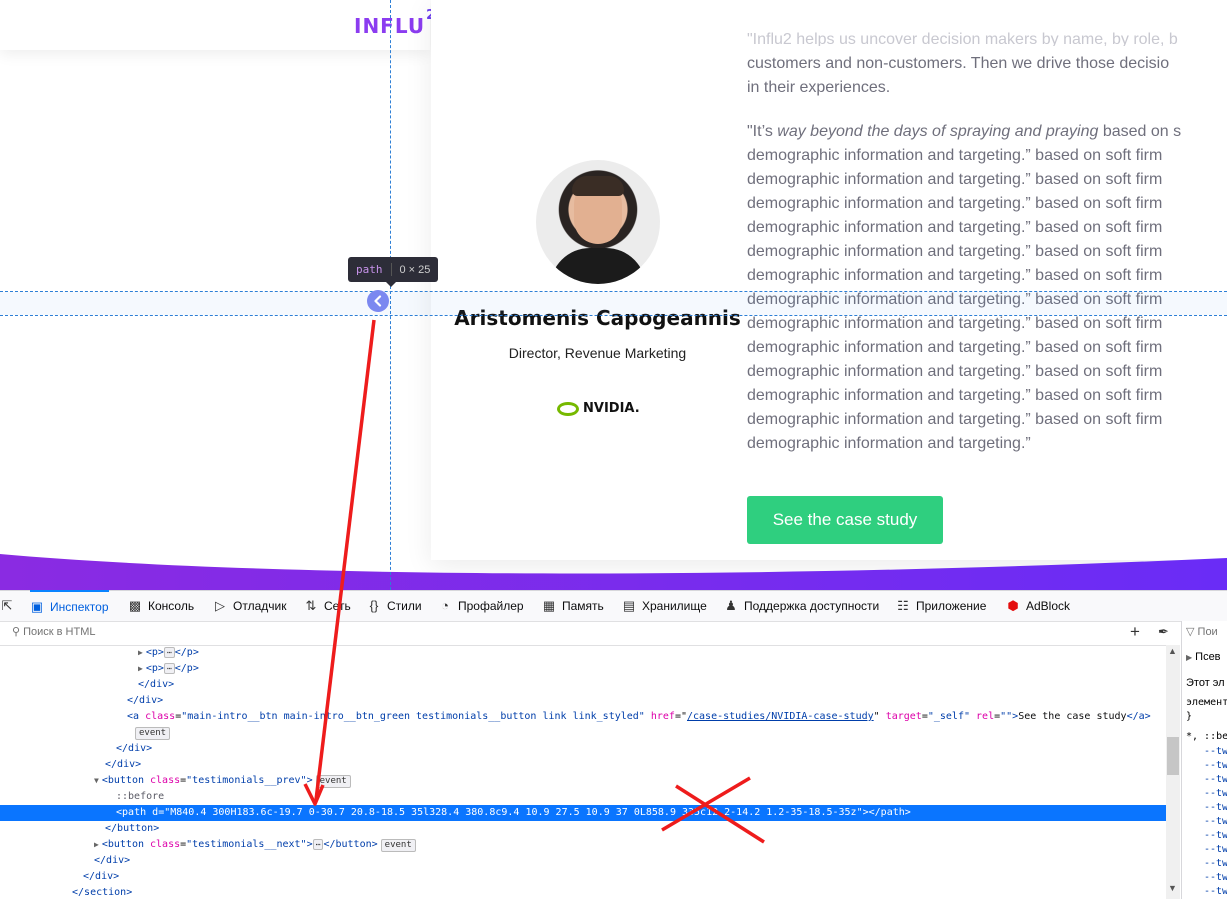  Describe the element at coordinates (69, 606) in the screenshot. I see `tab-inspector: ▣ Инспектор` at that location.